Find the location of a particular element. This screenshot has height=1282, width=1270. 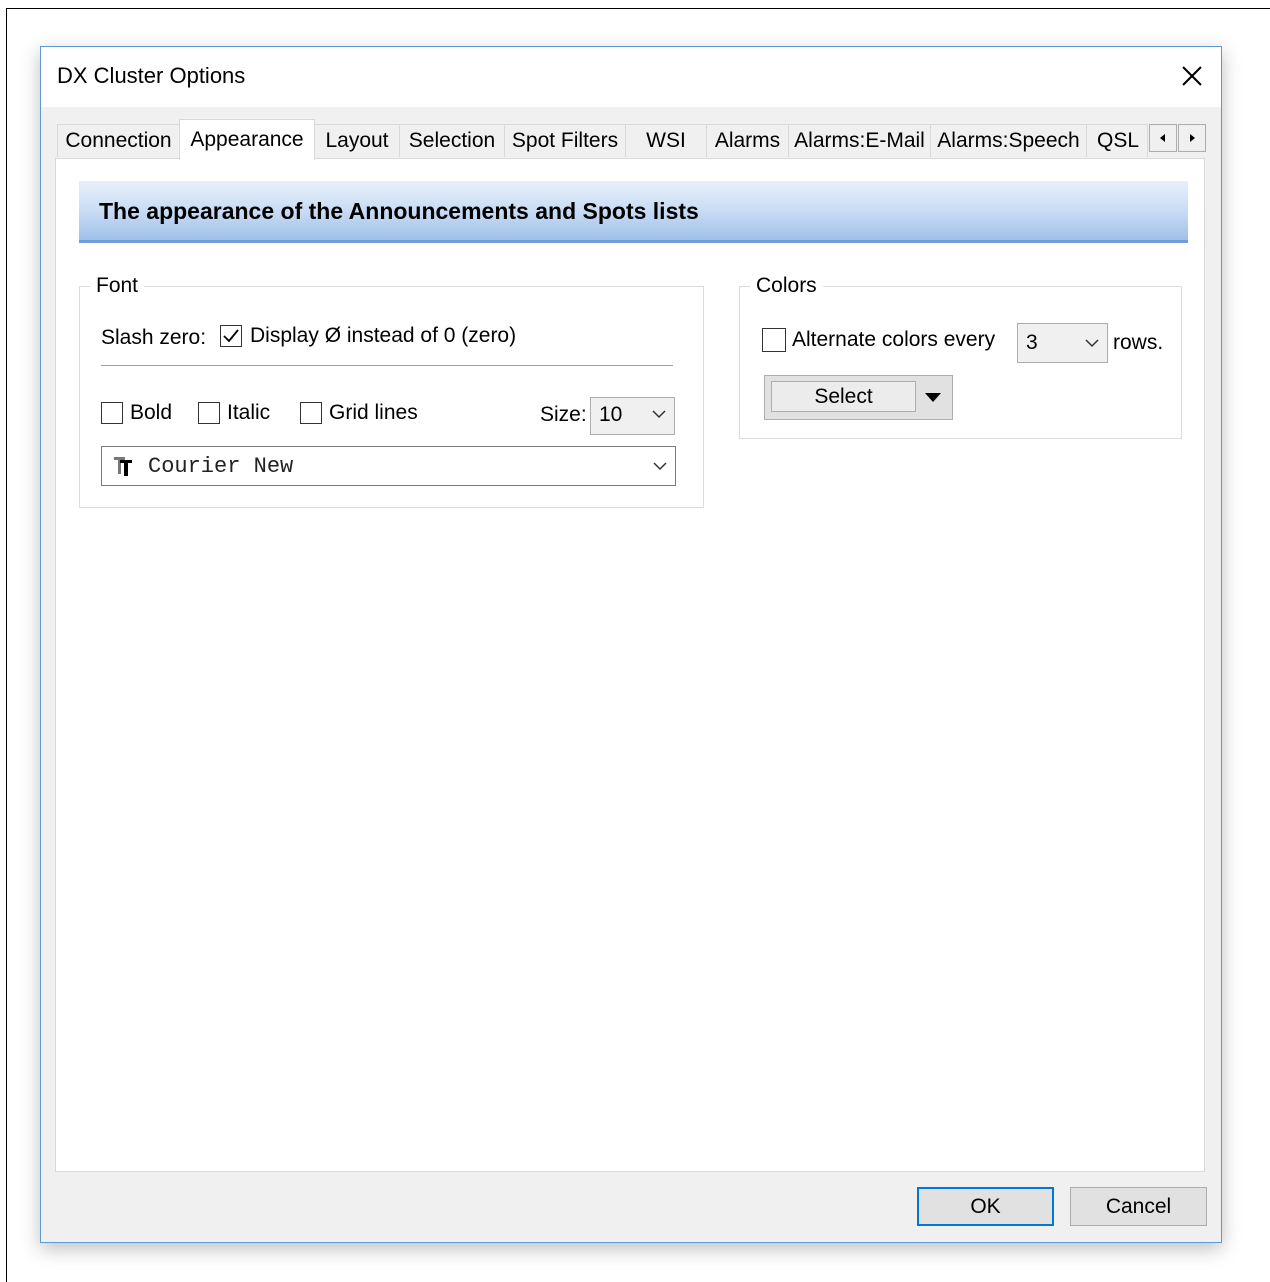

tab-appearance: Appearance is located at coordinates (247, 139).